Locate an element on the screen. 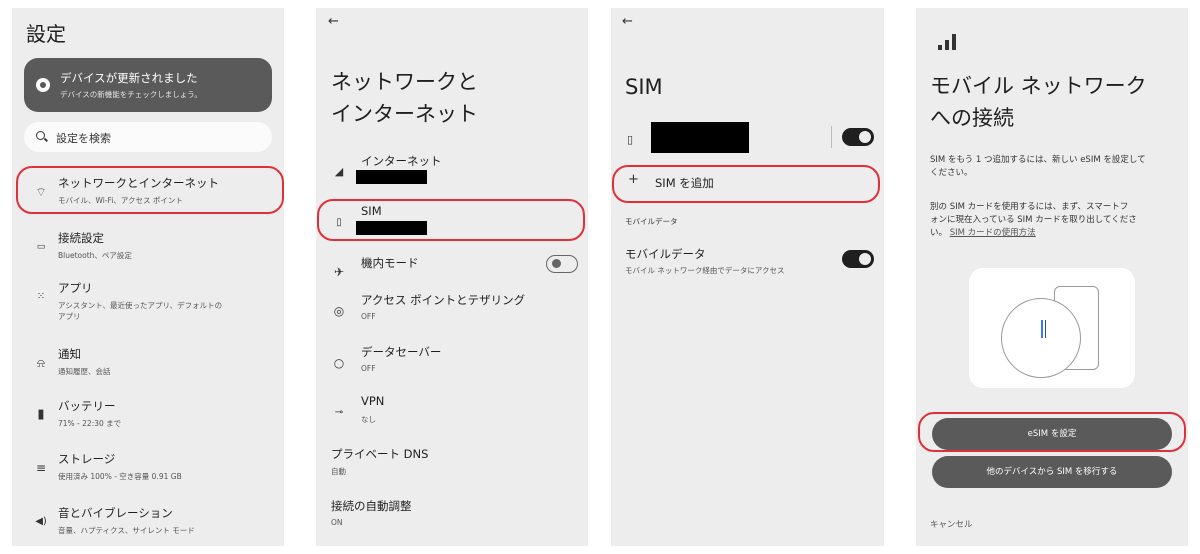  settings-item-title: 接続設定 is located at coordinates (81, 238).